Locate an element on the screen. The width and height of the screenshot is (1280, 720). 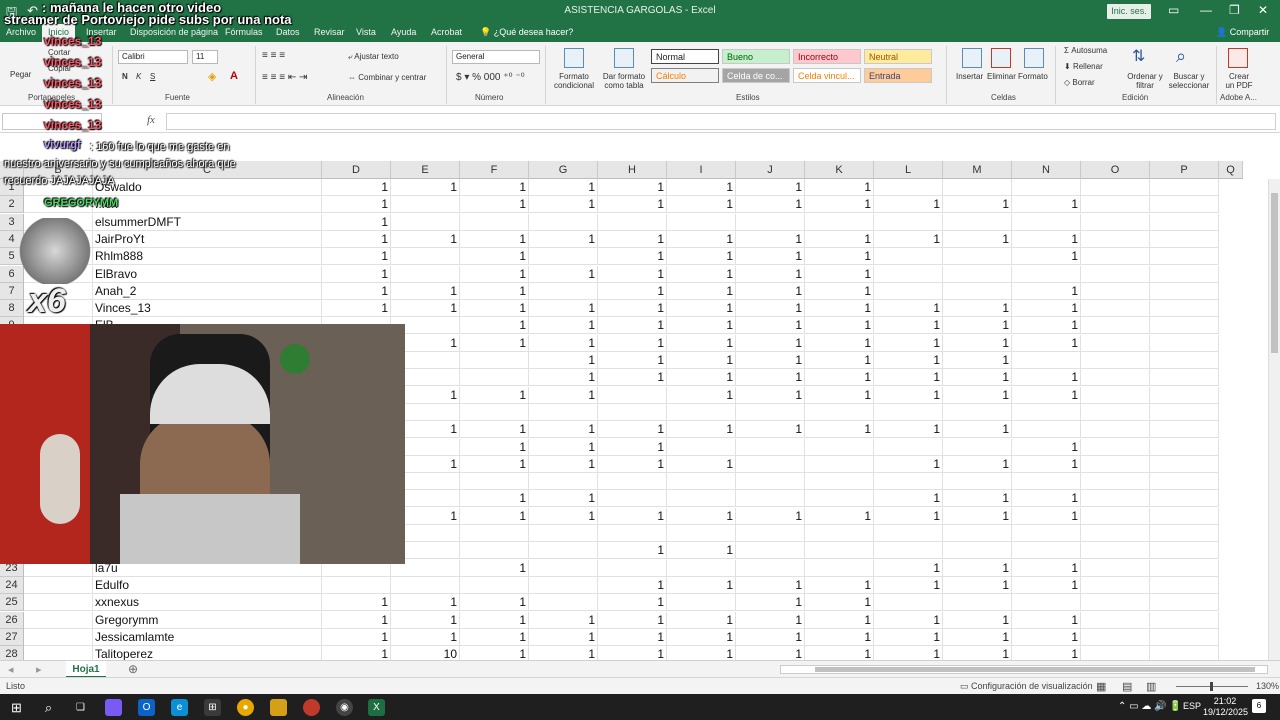
paste-button: Pegar is located at coordinates (20, 74).